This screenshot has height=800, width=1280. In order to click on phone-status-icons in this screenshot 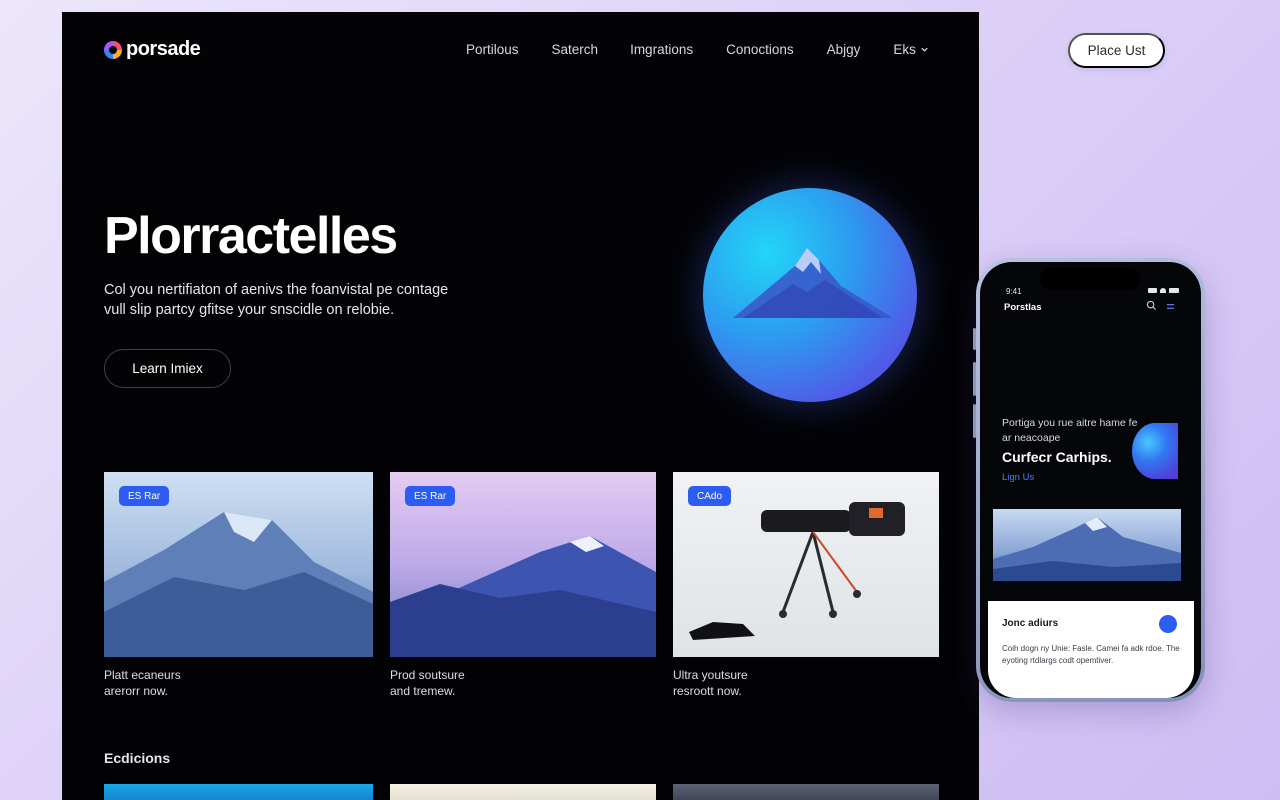, I will do `click(1163, 290)`.